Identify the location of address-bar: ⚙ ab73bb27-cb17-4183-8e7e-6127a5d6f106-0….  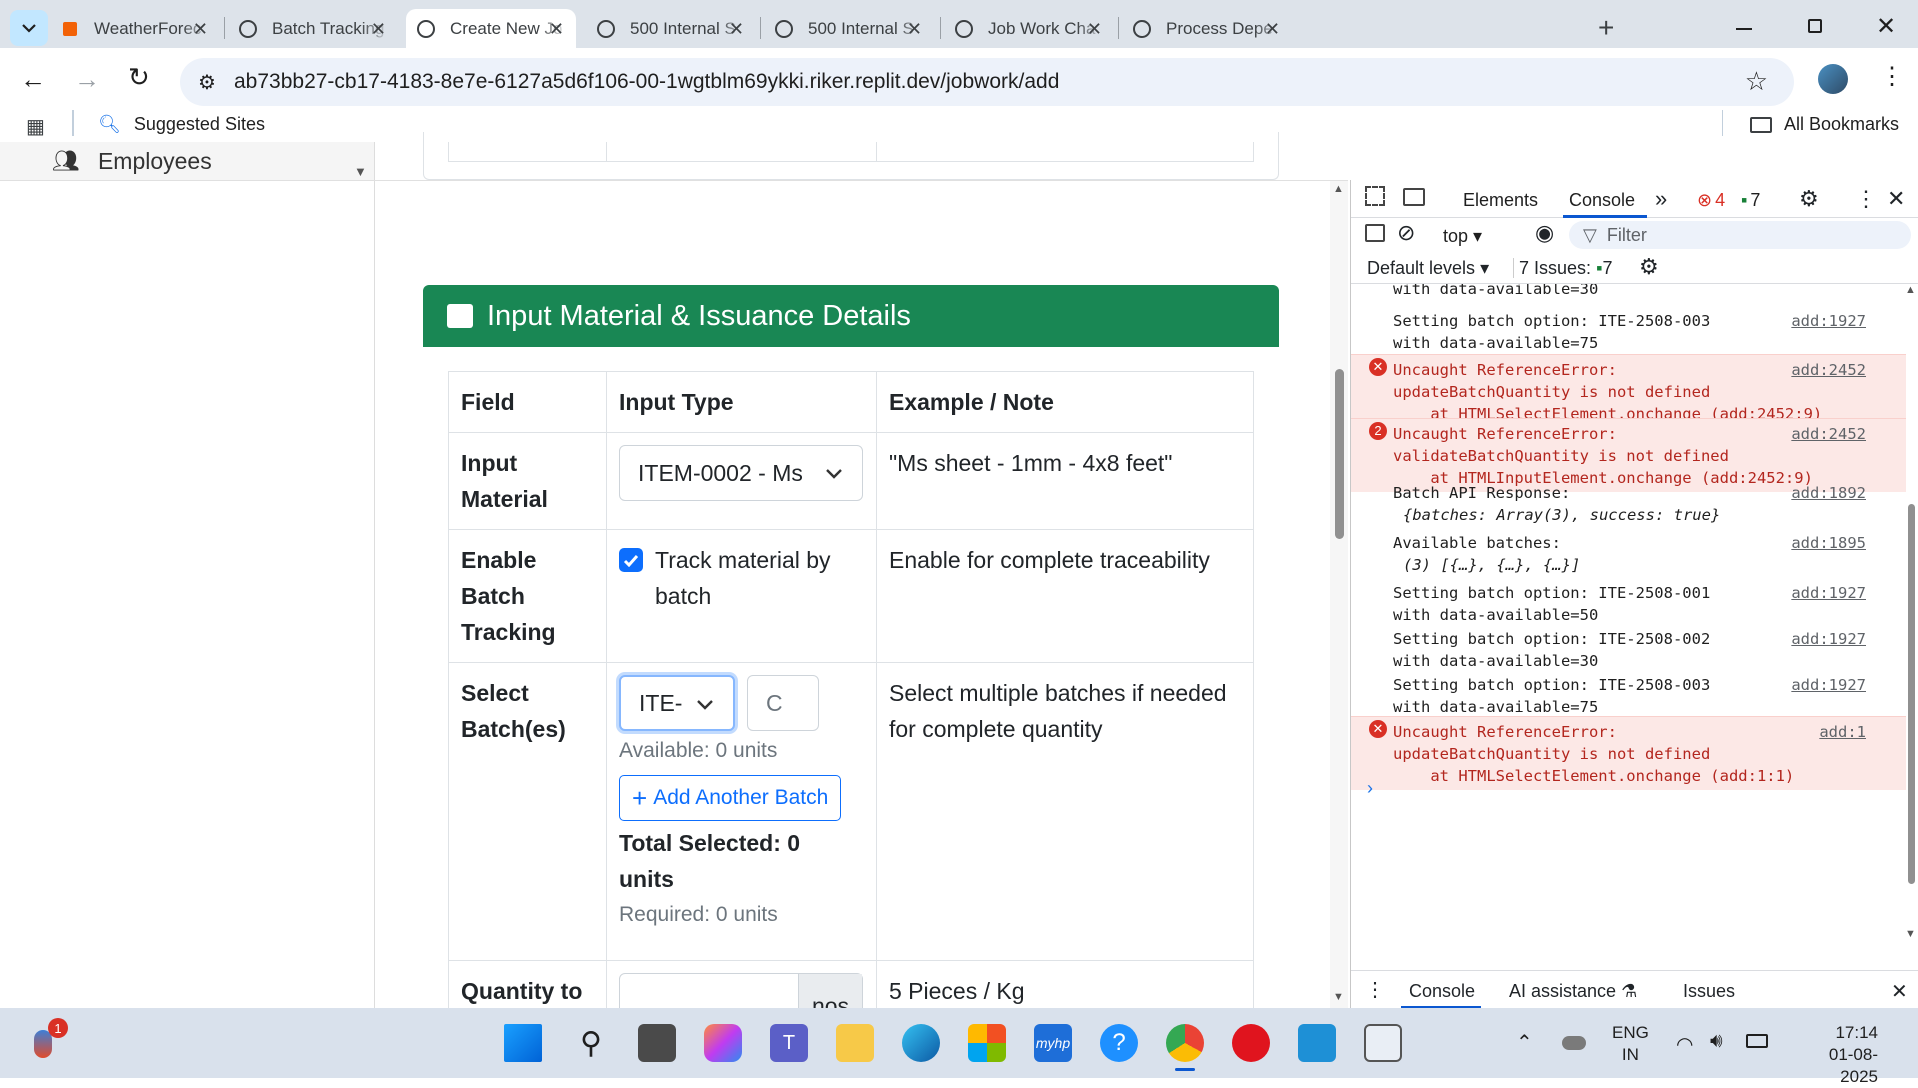
(987, 82).